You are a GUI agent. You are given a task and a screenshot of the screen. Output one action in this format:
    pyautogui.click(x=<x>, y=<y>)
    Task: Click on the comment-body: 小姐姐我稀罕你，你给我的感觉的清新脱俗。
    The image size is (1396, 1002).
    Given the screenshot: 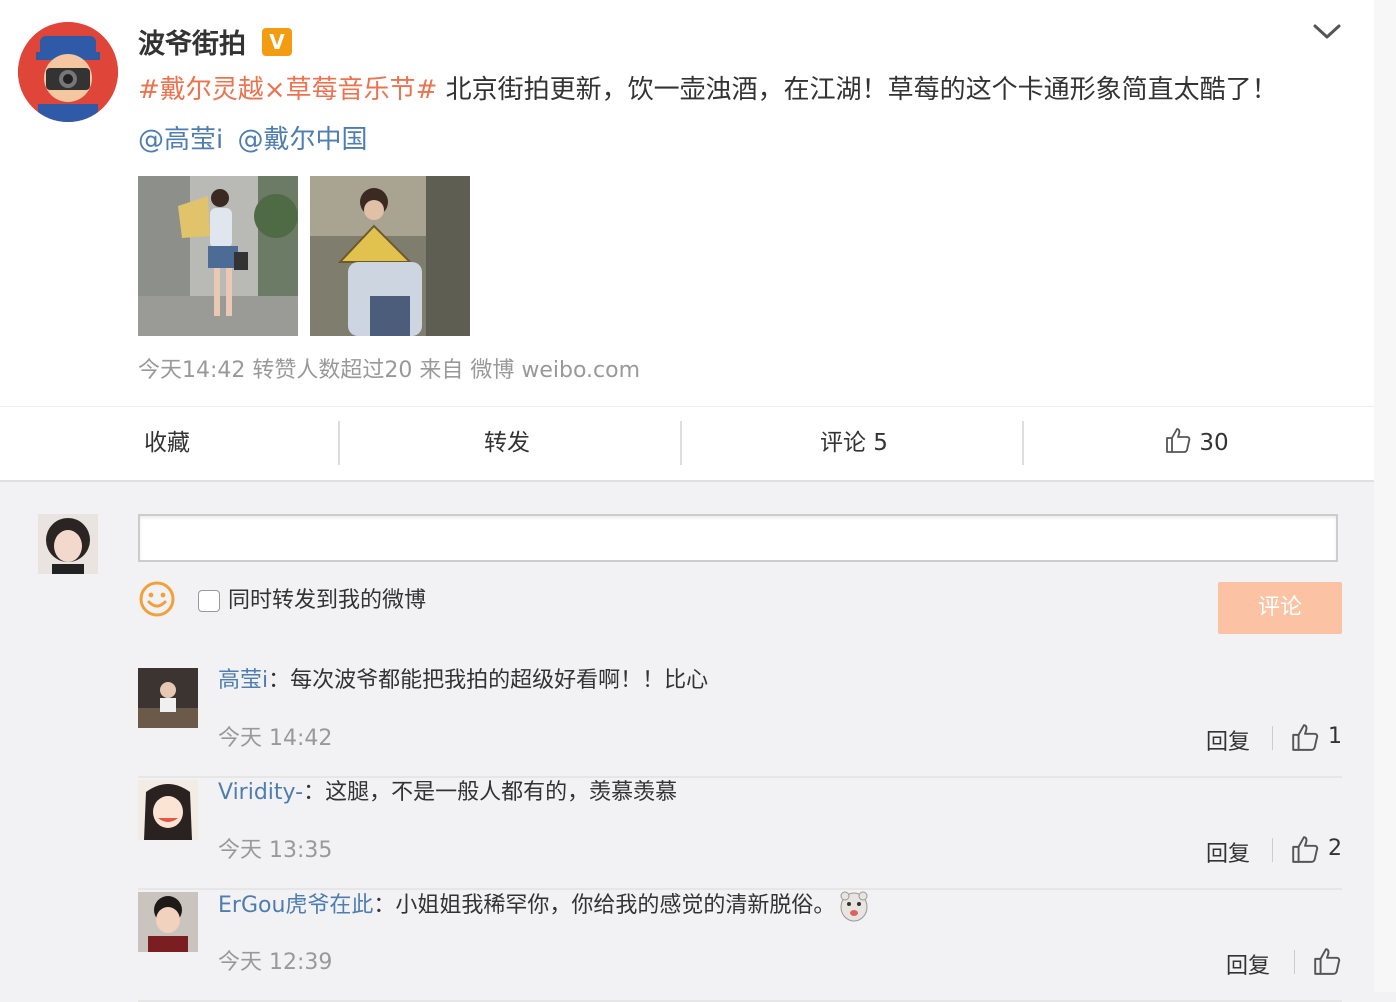 What is the action you would take?
    pyautogui.click(x=615, y=905)
    